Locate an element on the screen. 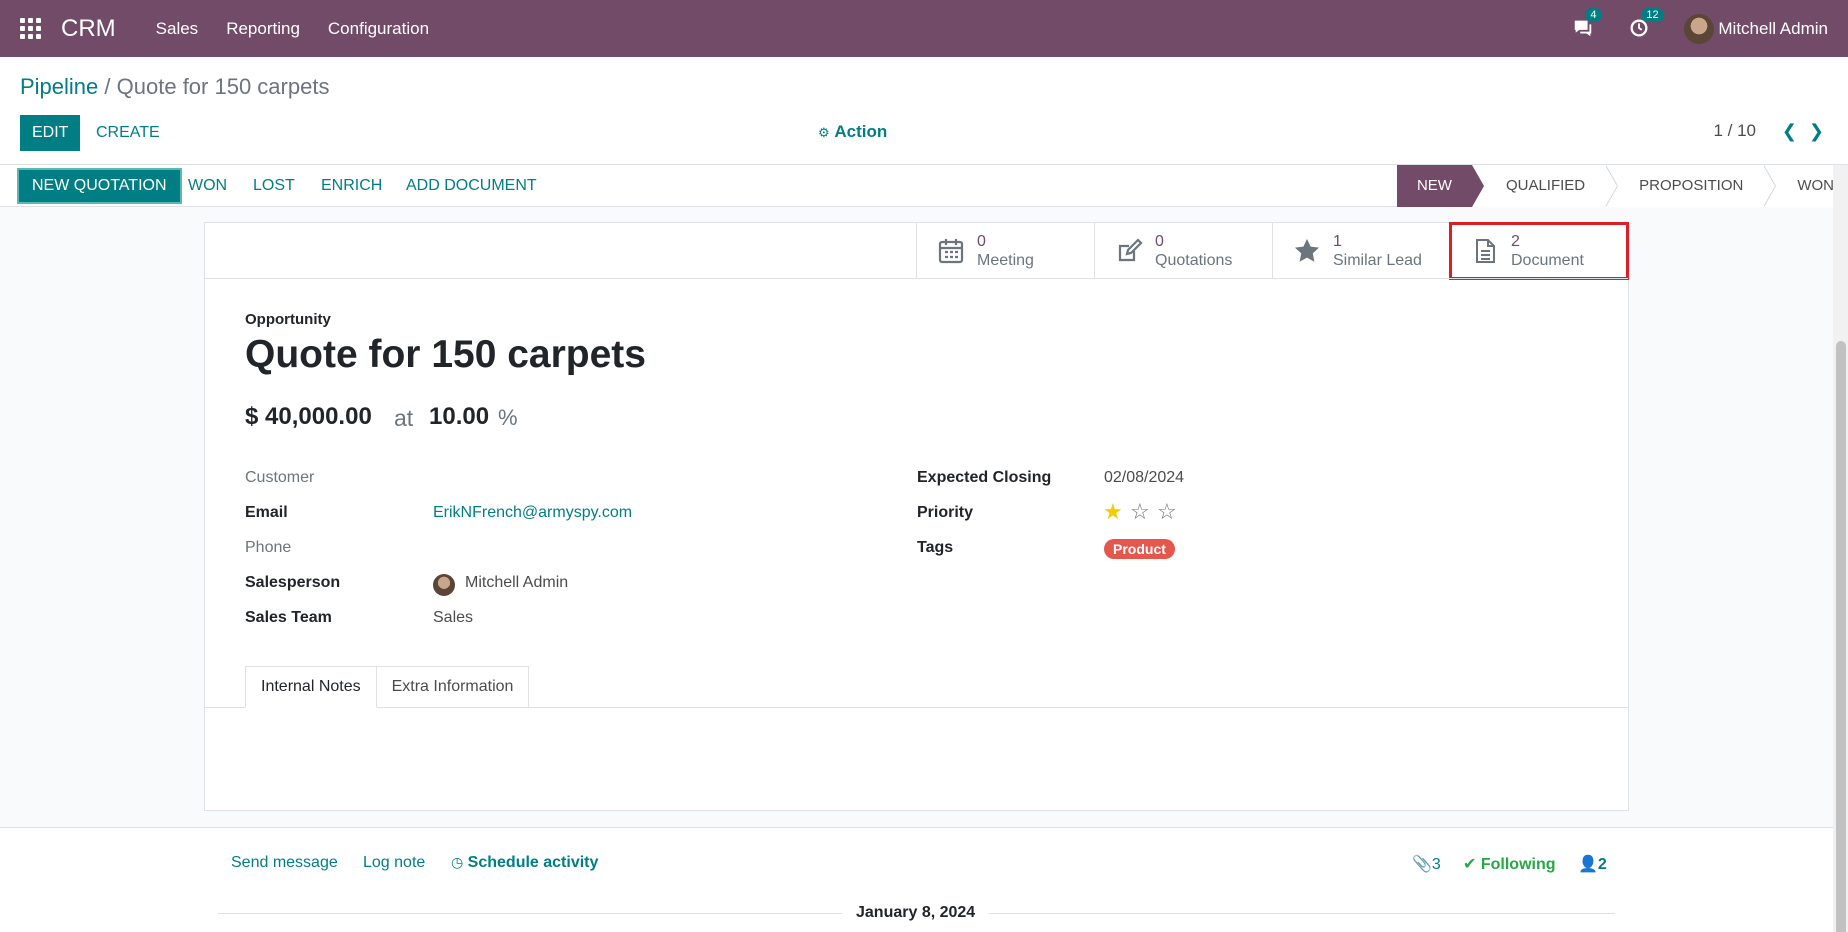 This screenshot has height=932, width=1848. app-brand: CRM is located at coordinates (88, 29).